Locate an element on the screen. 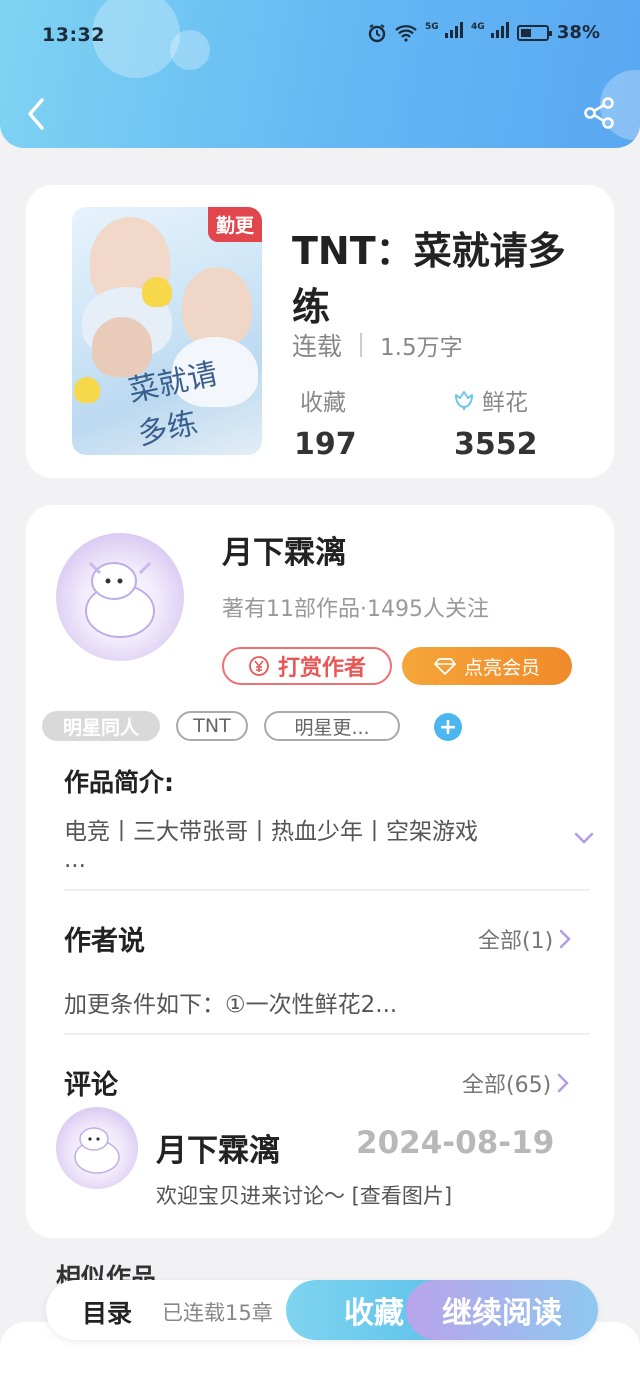 The image size is (640, 1387). status-icons: 5G 4G 38% is located at coordinates (483, 32).